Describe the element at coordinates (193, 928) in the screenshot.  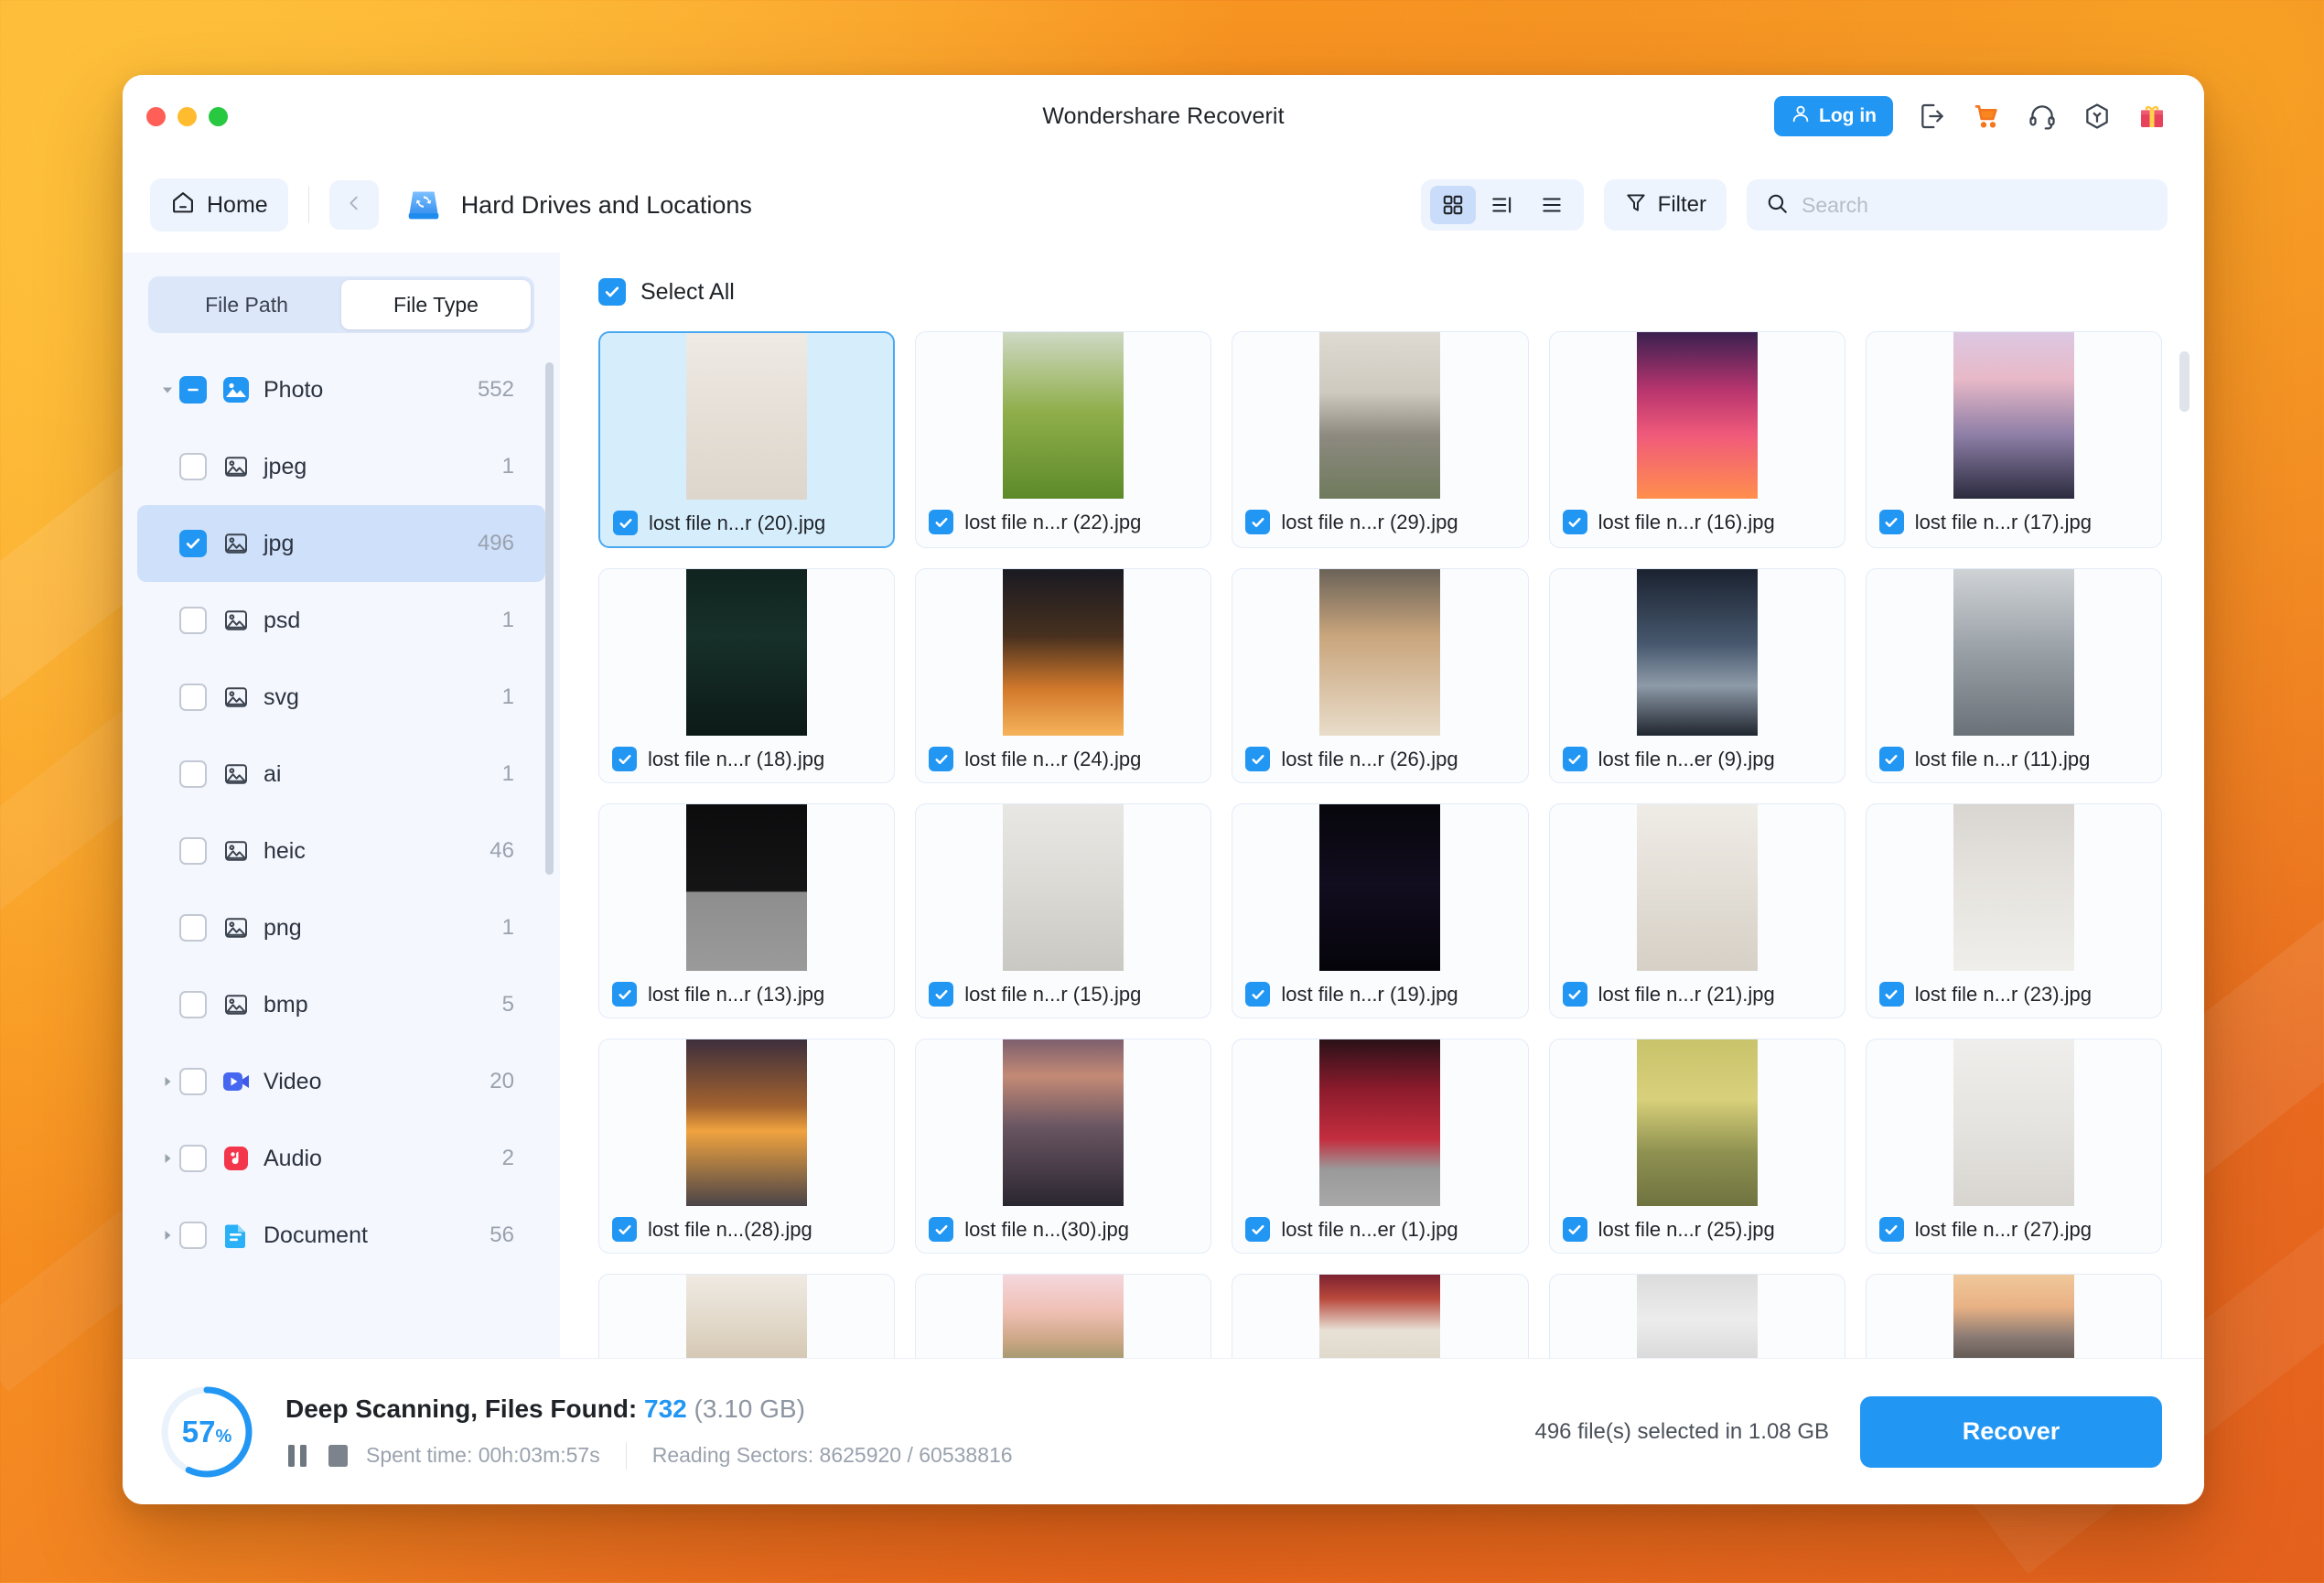
I see `tree-checkbox-png` at that location.